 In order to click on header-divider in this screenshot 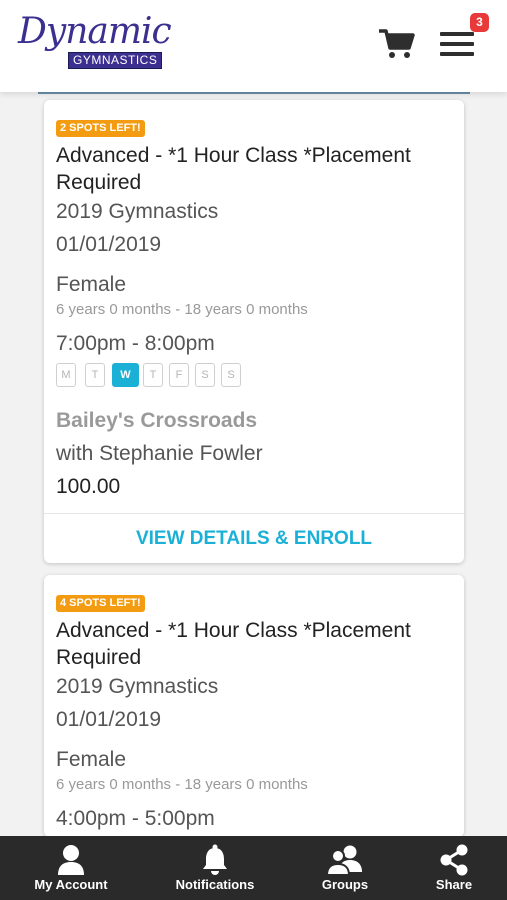, I will do `click(254, 93)`.